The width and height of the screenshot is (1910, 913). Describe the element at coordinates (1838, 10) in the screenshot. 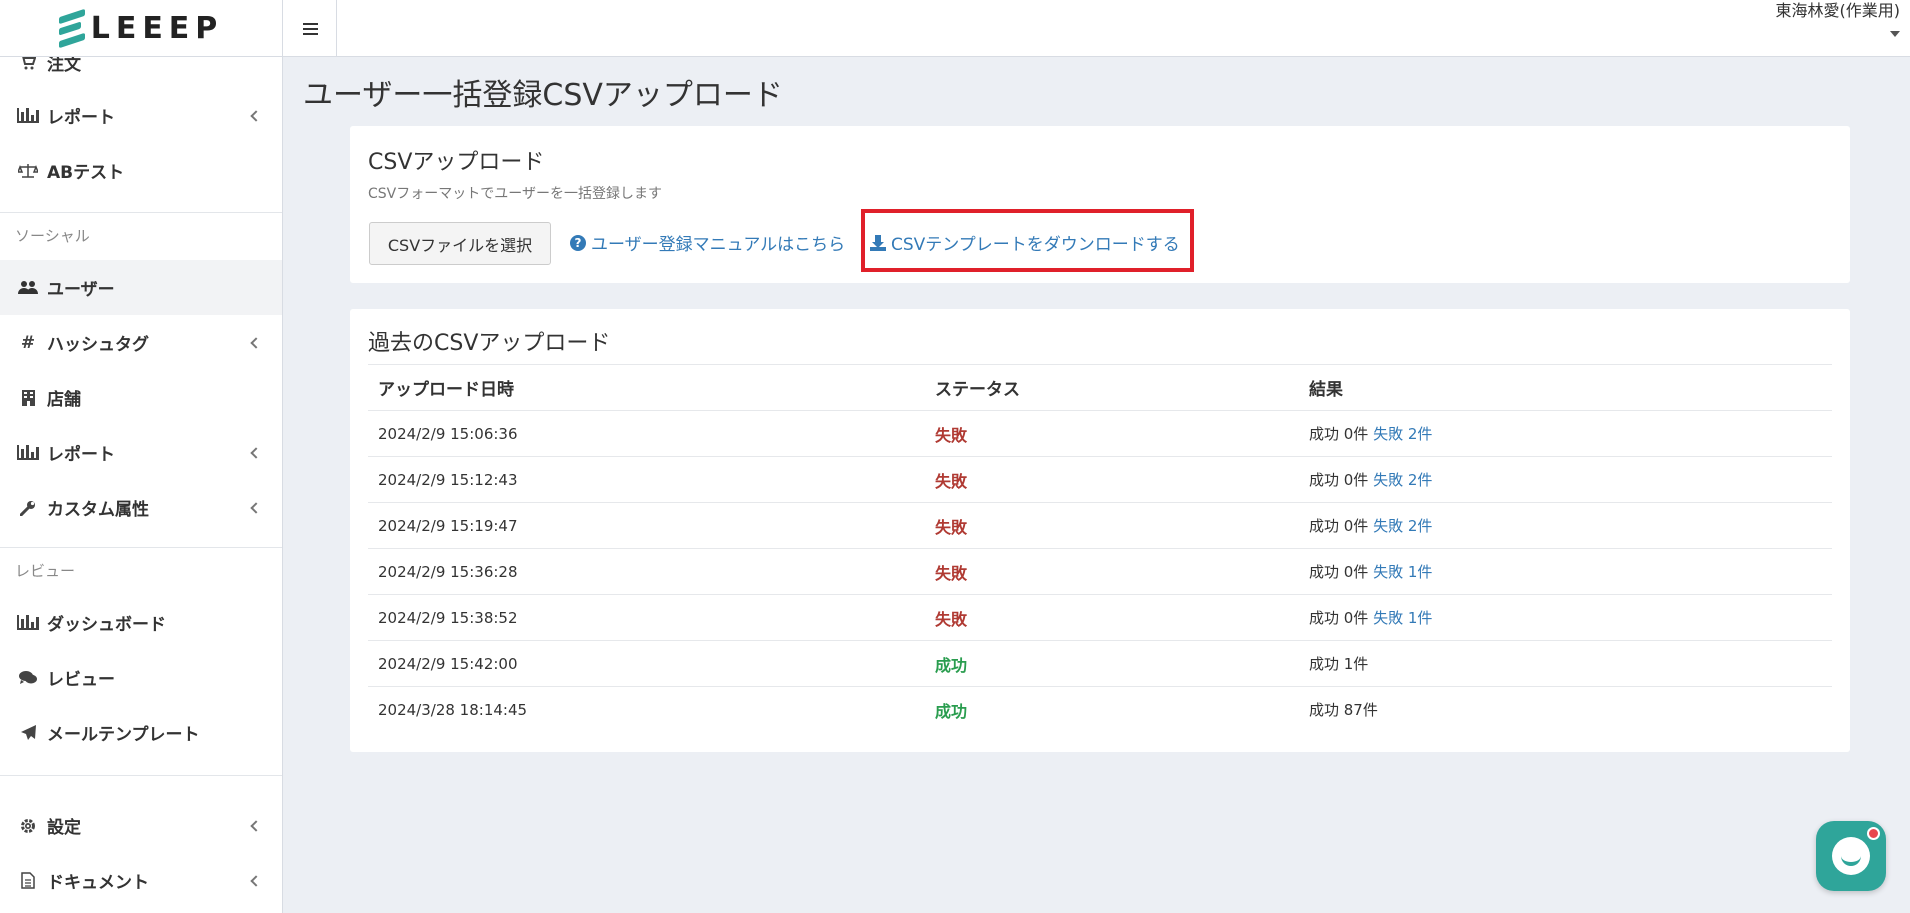

I see `user-name: 東海林愛(作業用)` at that location.